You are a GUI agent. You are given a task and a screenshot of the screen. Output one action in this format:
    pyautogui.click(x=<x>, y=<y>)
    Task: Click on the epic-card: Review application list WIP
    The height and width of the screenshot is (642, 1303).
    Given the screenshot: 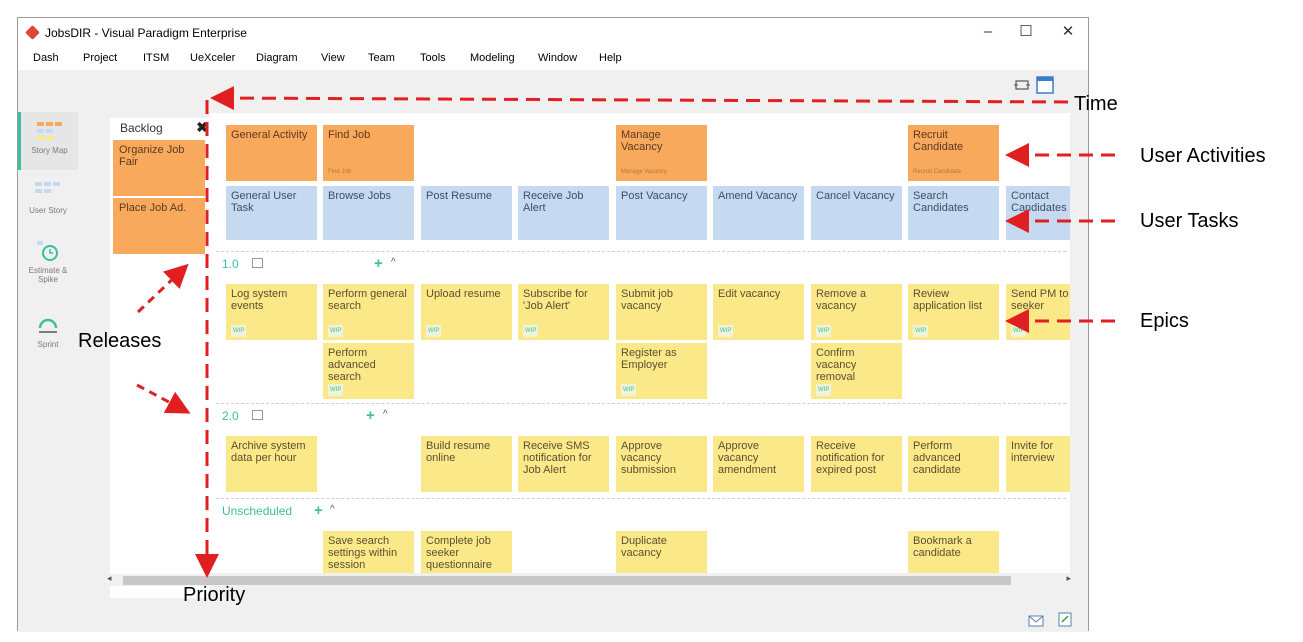 What is the action you would take?
    pyautogui.click(x=953, y=312)
    